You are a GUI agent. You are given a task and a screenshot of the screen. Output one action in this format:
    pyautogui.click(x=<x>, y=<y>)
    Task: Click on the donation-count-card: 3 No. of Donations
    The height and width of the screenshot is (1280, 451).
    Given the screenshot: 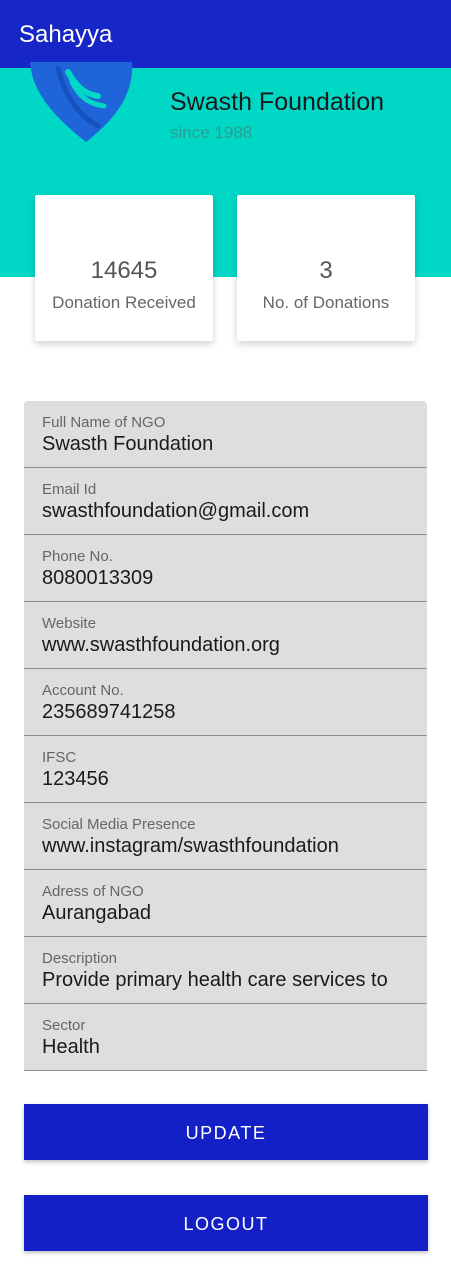 What is the action you would take?
    pyautogui.click(x=326, y=268)
    